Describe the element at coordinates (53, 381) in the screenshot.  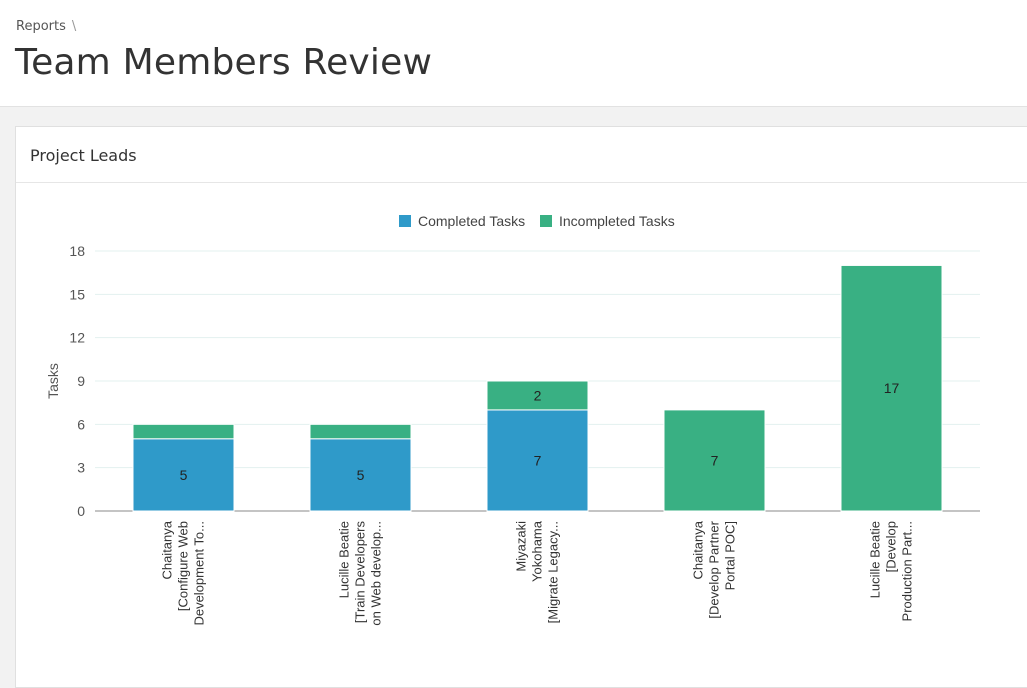
I see `y-axis-label: Tasks` at that location.